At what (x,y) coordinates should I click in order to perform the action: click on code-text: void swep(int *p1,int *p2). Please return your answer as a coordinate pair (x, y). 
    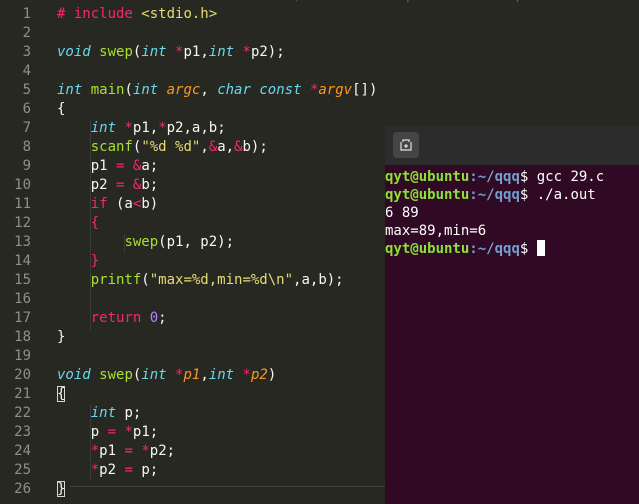
    Looking at the image, I should click on (166, 375).